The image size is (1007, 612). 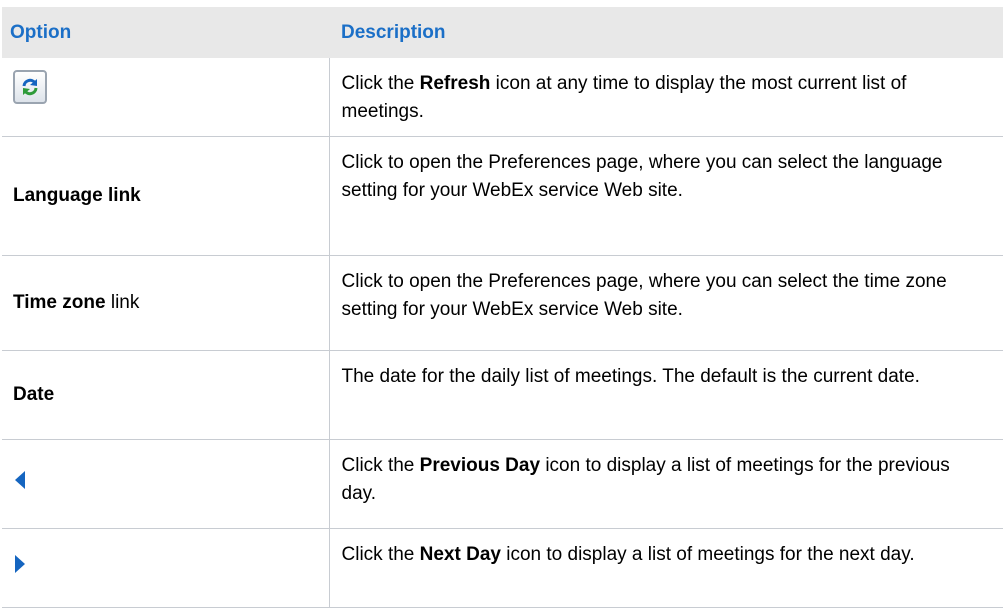 I want to click on option-label-suffix: link, so click(x=122, y=302).